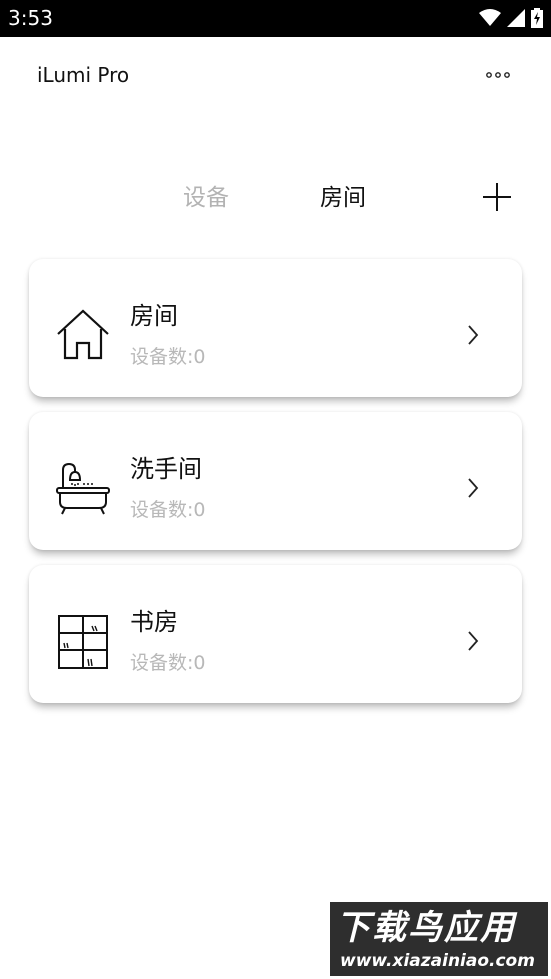 This screenshot has width=551, height=979. What do you see at coordinates (83, 75) in the screenshot?
I see `app-title: iLumi Pro` at bounding box center [83, 75].